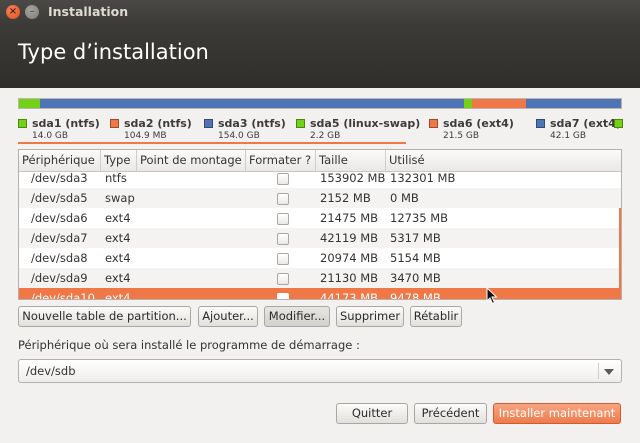  What do you see at coordinates (145, 136) in the screenshot?
I see `legend-partition-size: 104.9 MB` at bounding box center [145, 136].